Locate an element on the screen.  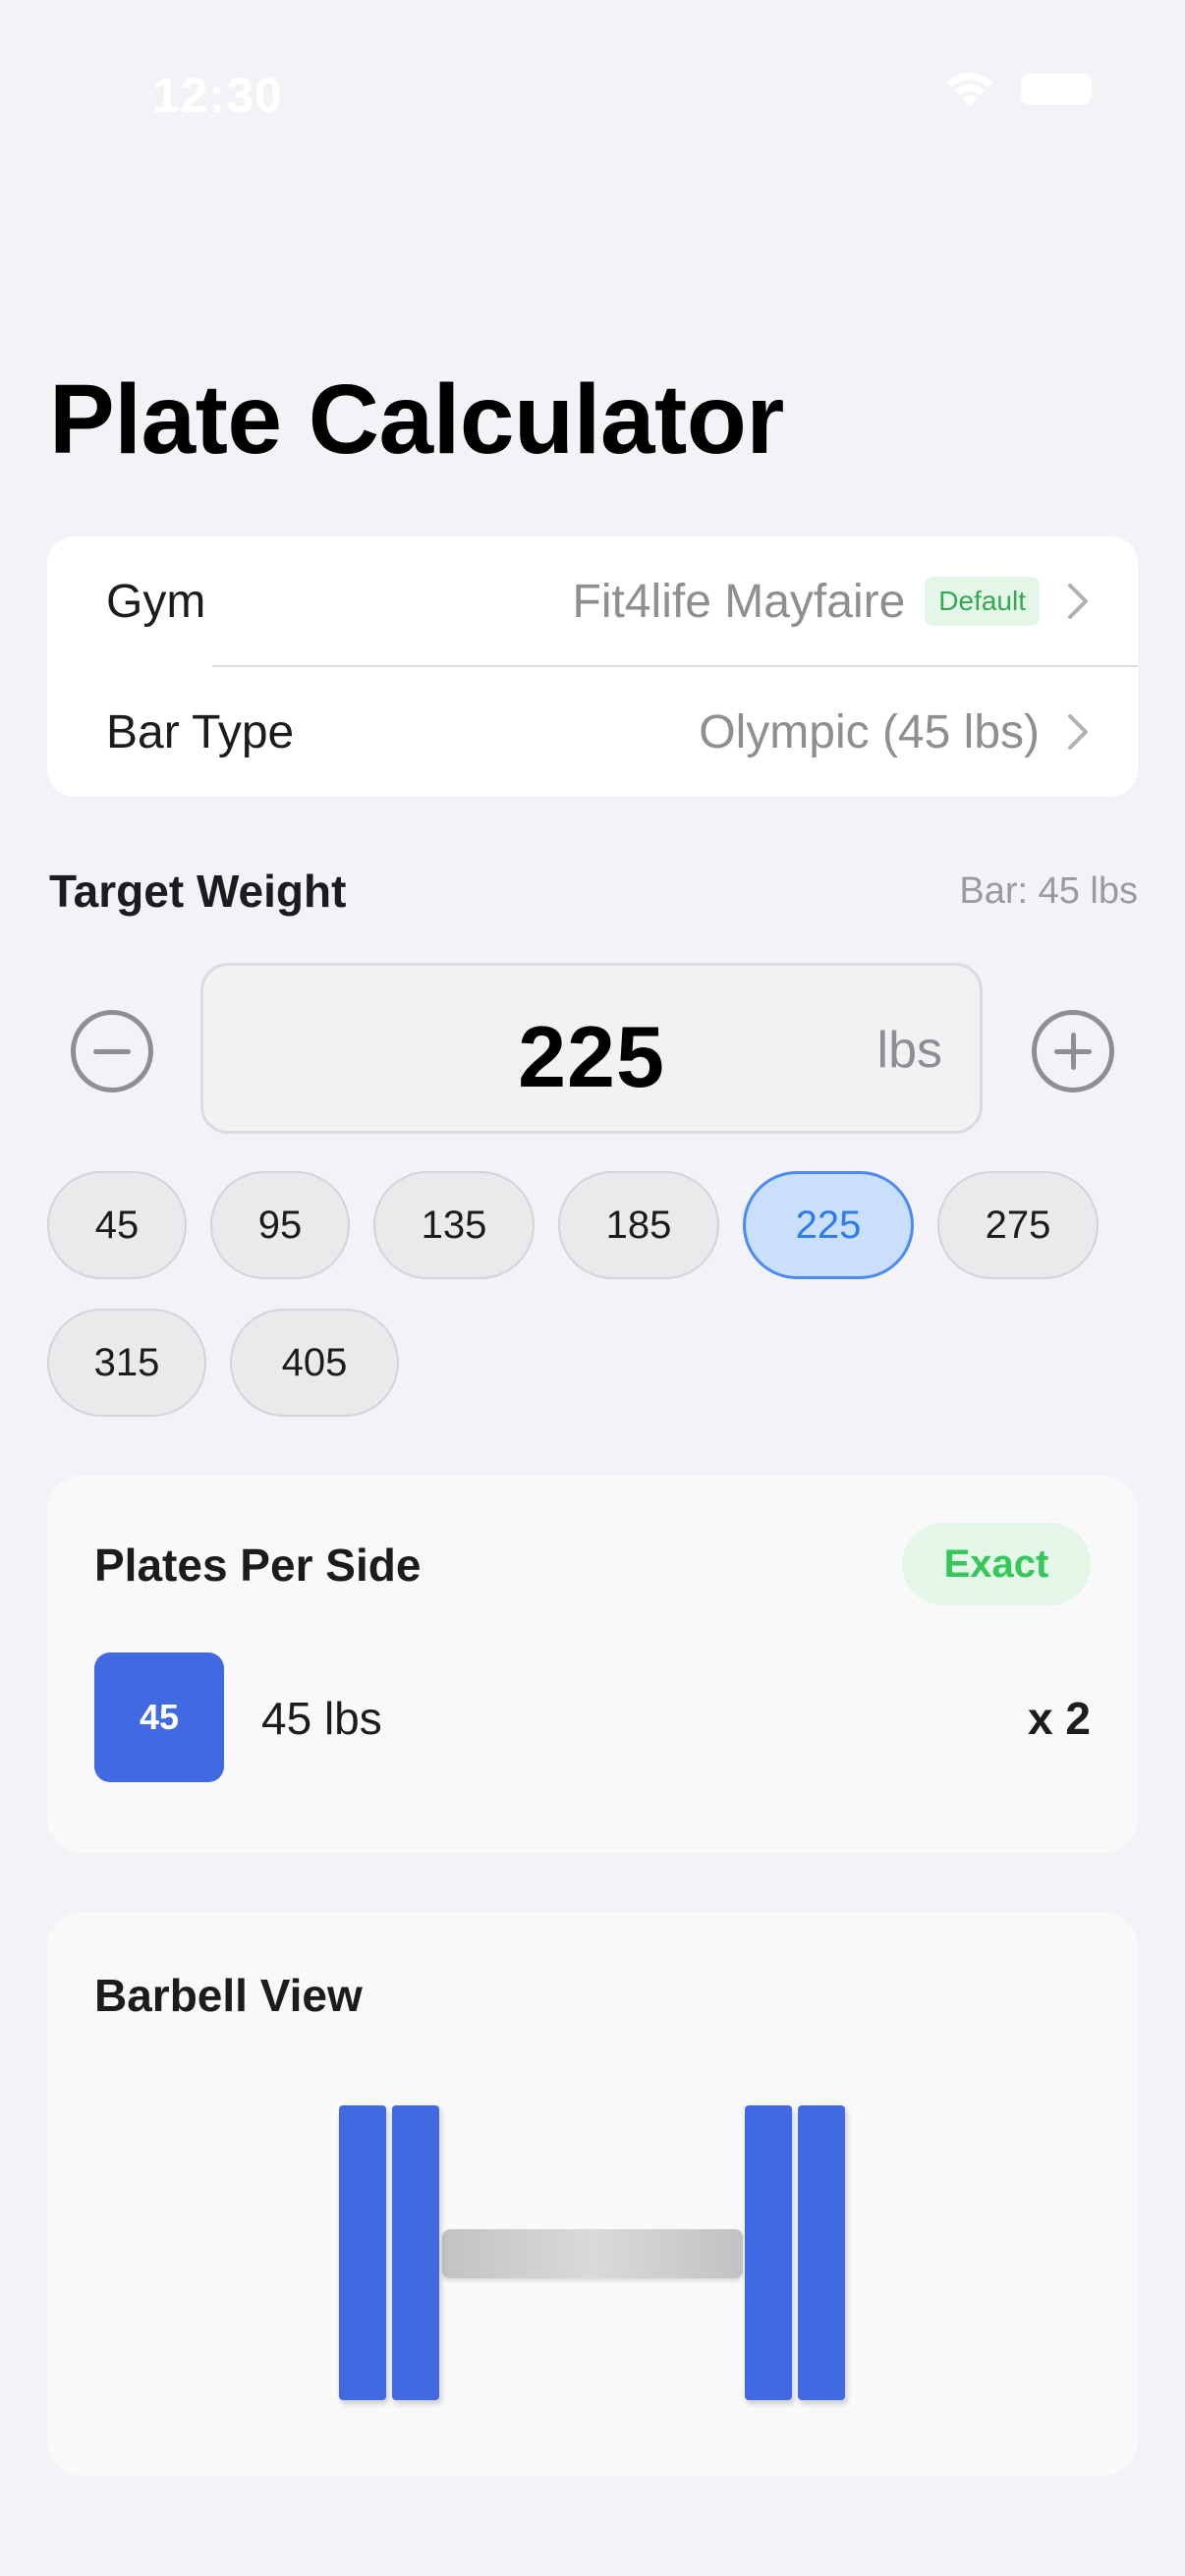
bar-type-value: Olympic (45 lbs) is located at coordinates (870, 731).